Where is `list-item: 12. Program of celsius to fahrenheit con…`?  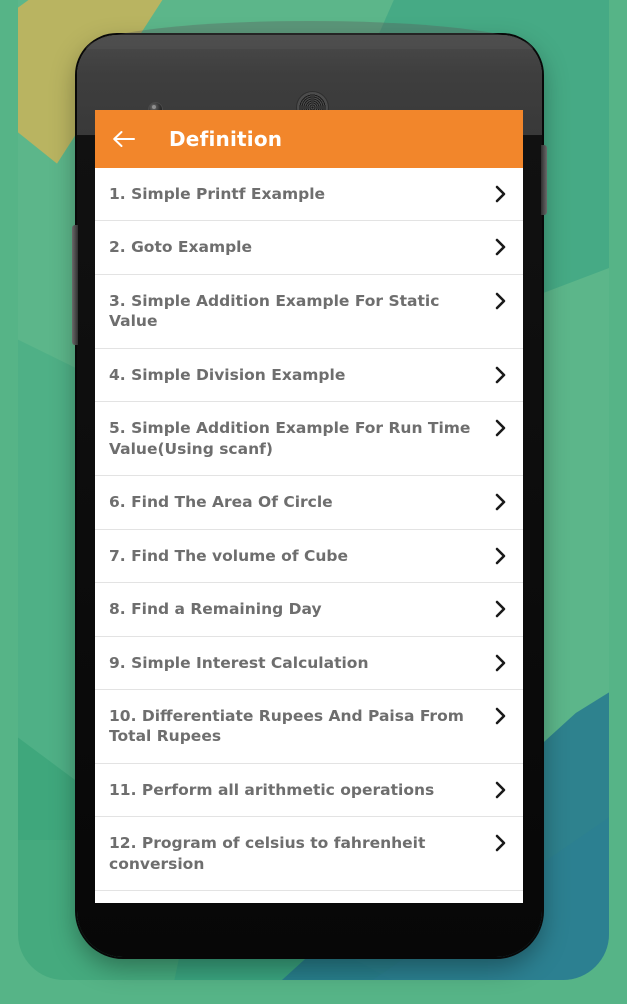
list-item: 12. Program of celsius to fahrenheit con… is located at coordinates (309, 854).